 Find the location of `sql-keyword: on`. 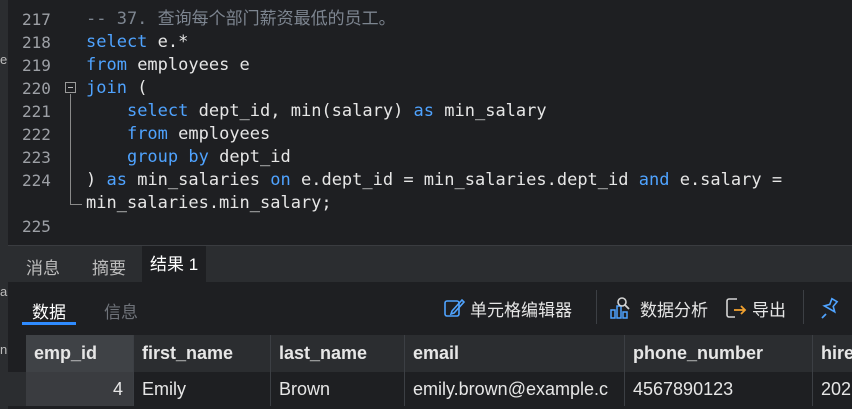

sql-keyword: on is located at coordinates (280, 180).